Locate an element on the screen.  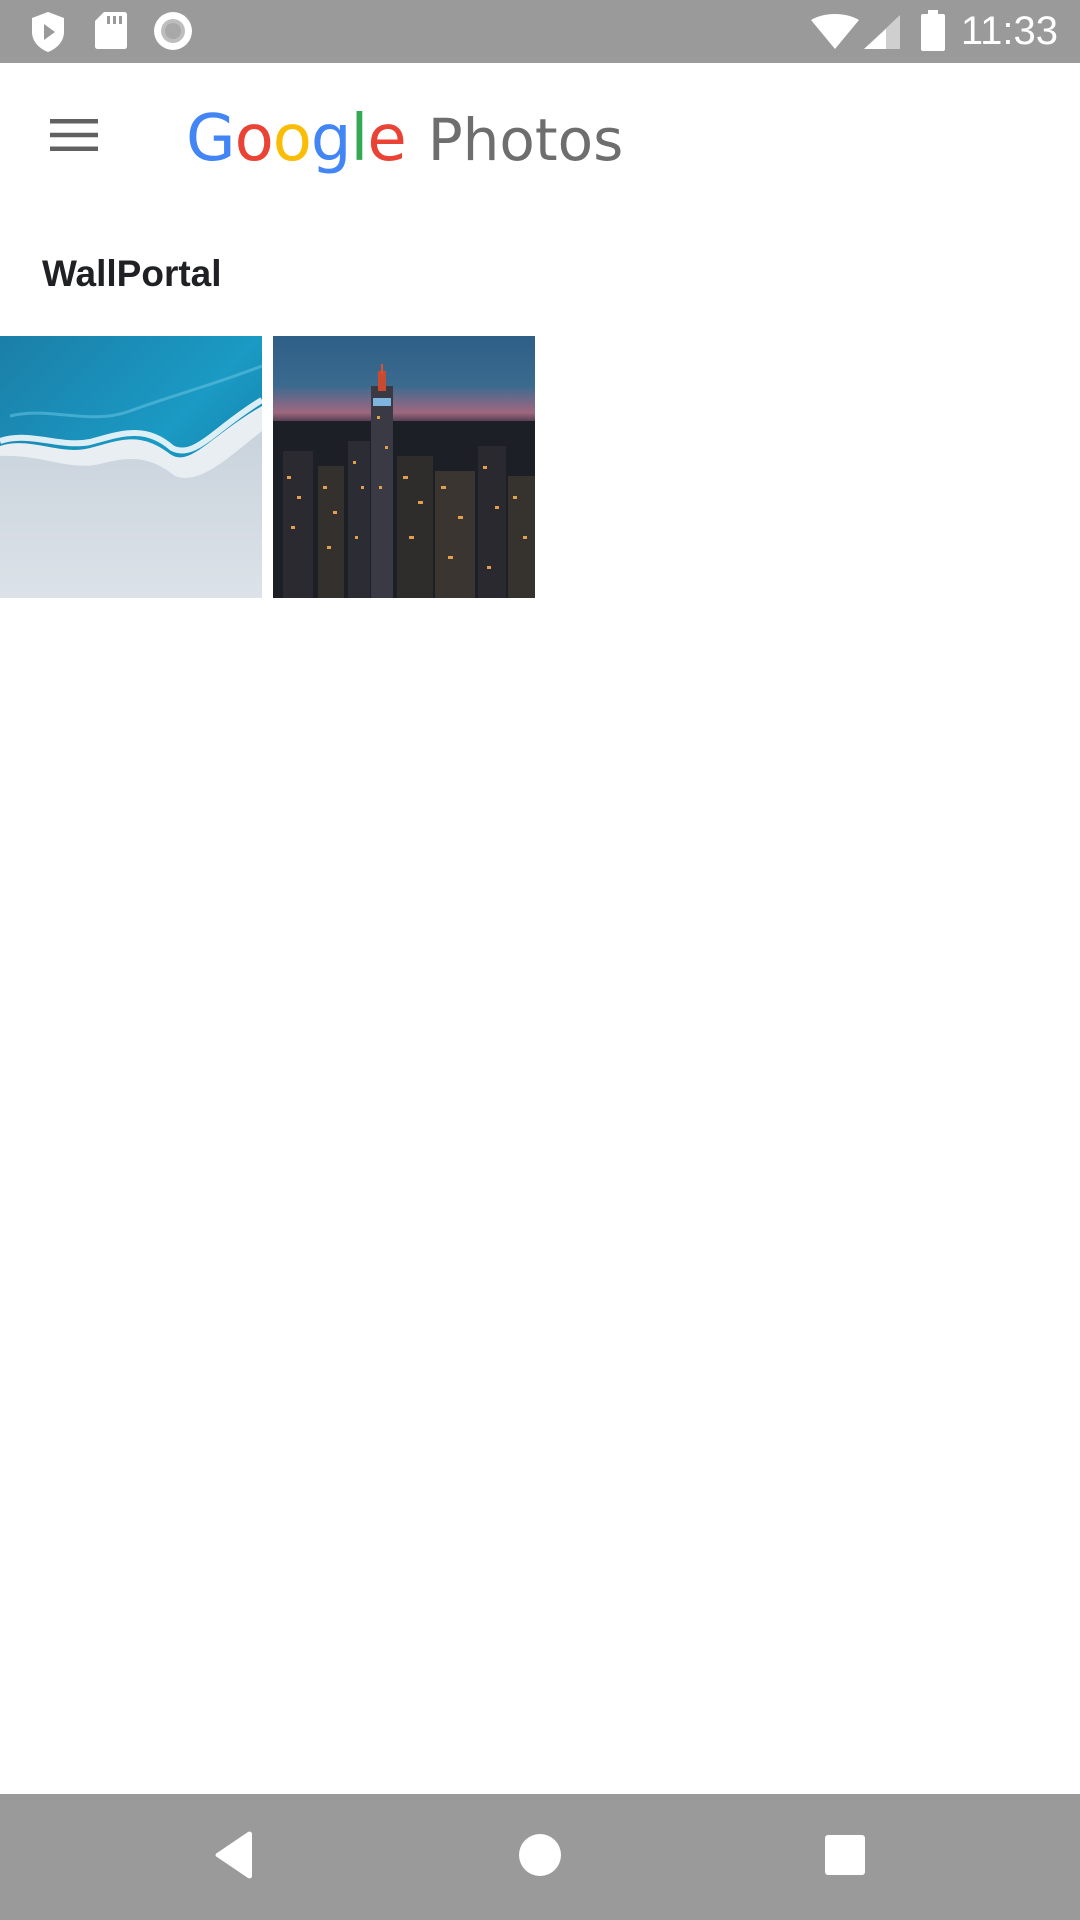
home-icon is located at coordinates (540, 1857).